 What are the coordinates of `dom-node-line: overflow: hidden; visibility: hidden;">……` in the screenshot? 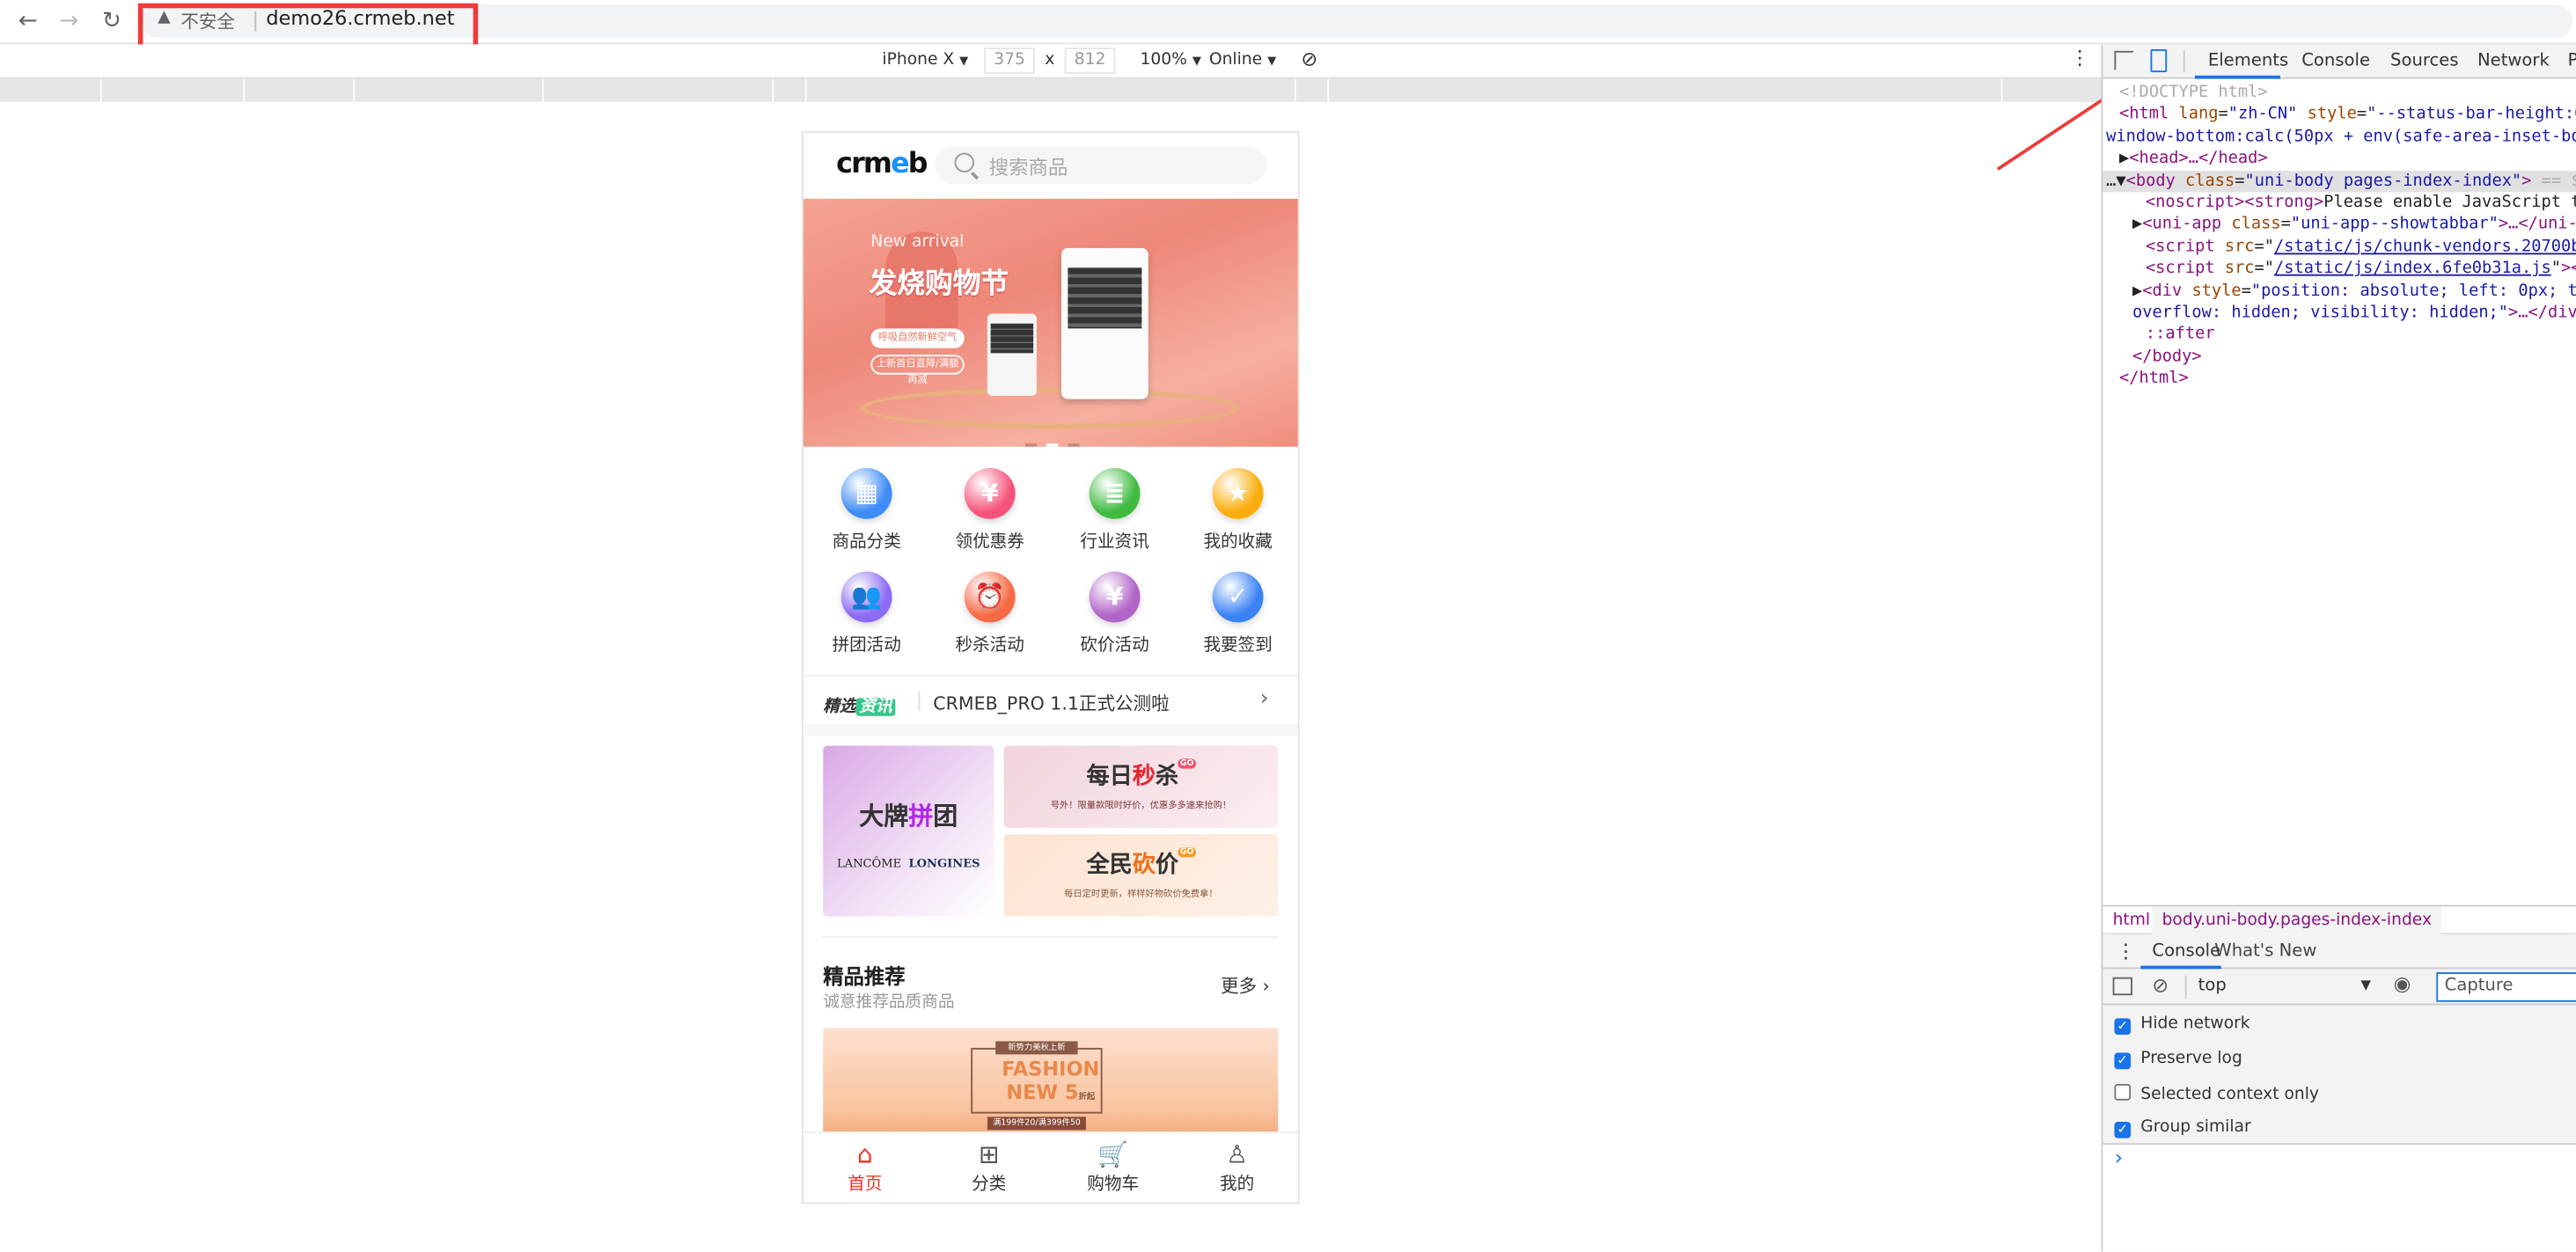 It's located at (2339, 313).